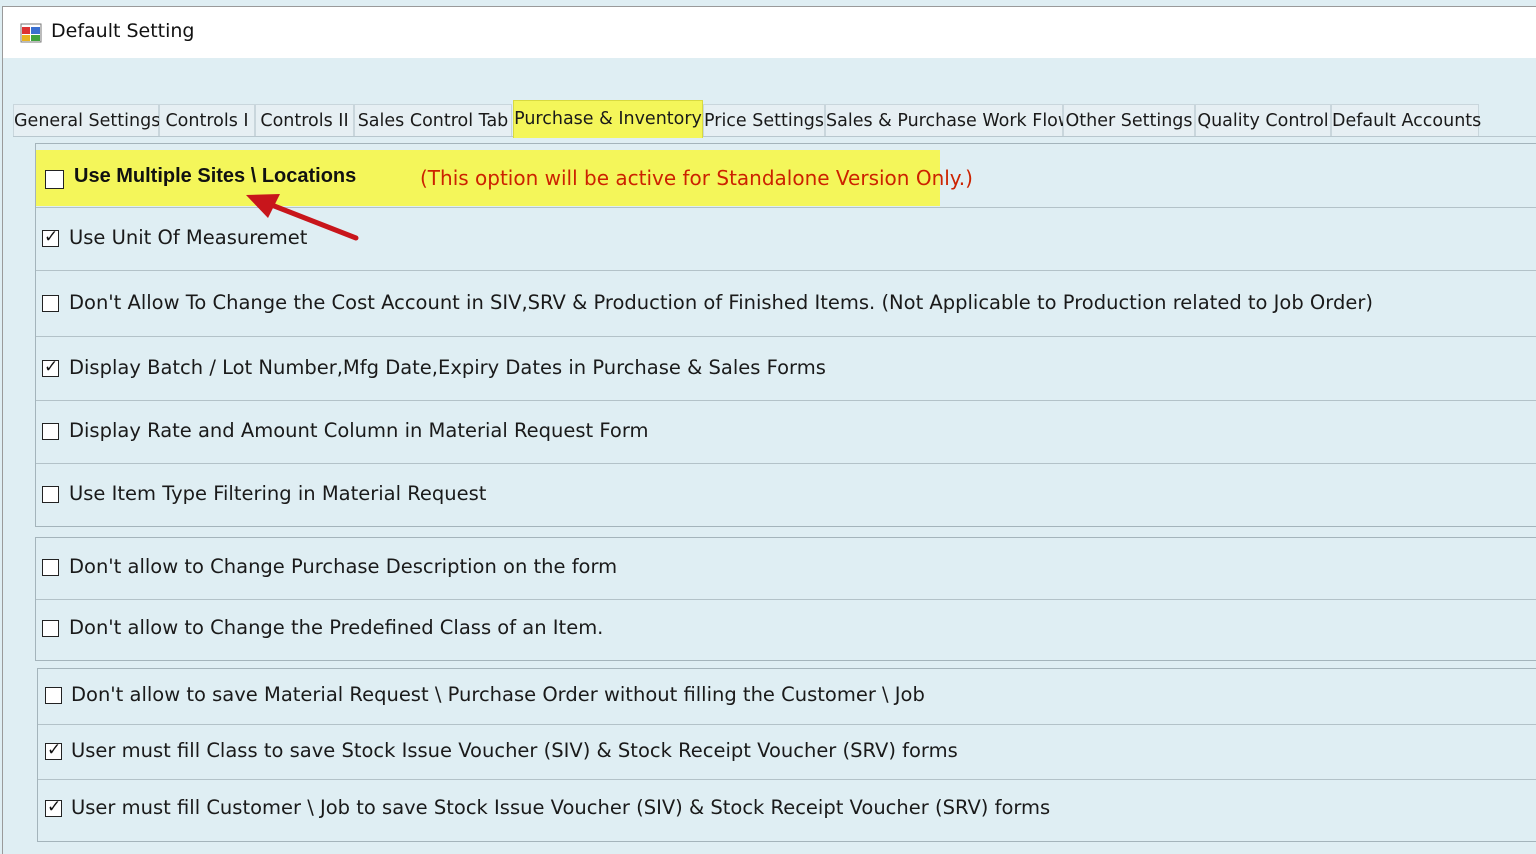 This screenshot has width=1536, height=854. What do you see at coordinates (1129, 120) in the screenshot?
I see `tab-other-settings: Other Settings` at bounding box center [1129, 120].